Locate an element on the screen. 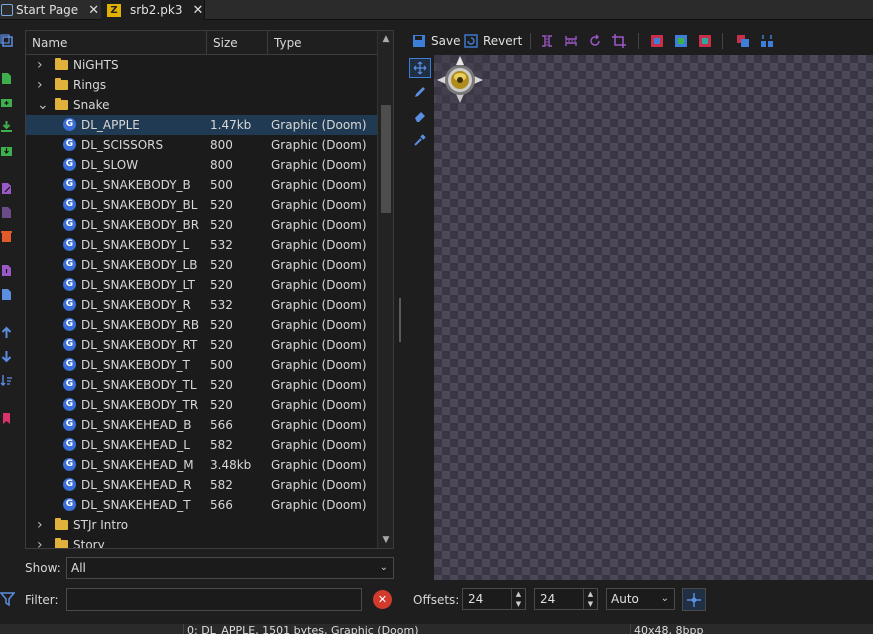  move-up-icon is located at coordinates (6, 332).